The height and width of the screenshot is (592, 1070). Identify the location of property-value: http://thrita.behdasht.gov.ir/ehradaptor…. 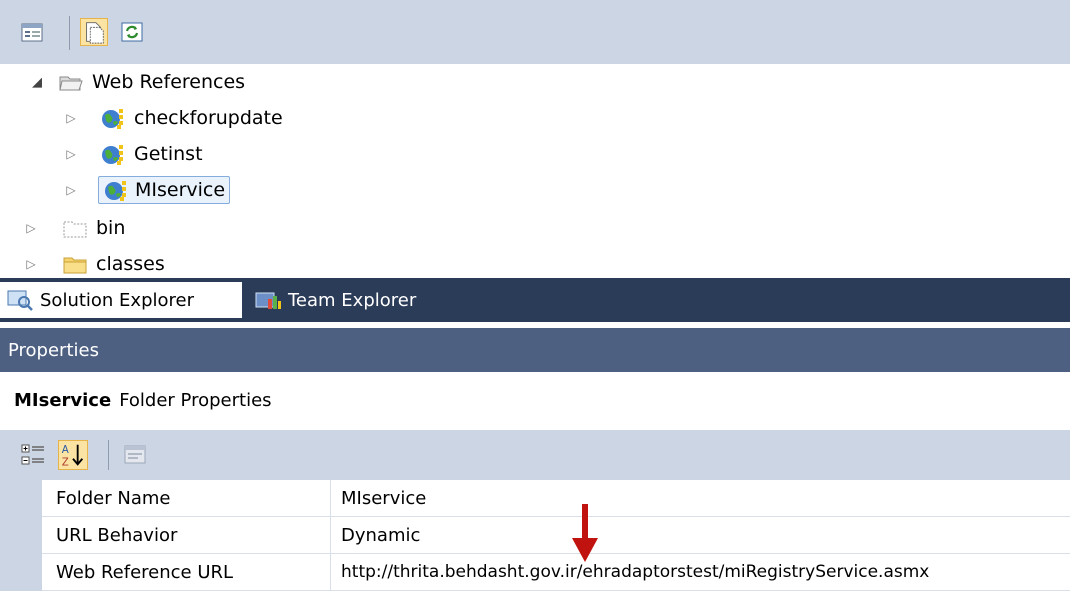
(635, 572).